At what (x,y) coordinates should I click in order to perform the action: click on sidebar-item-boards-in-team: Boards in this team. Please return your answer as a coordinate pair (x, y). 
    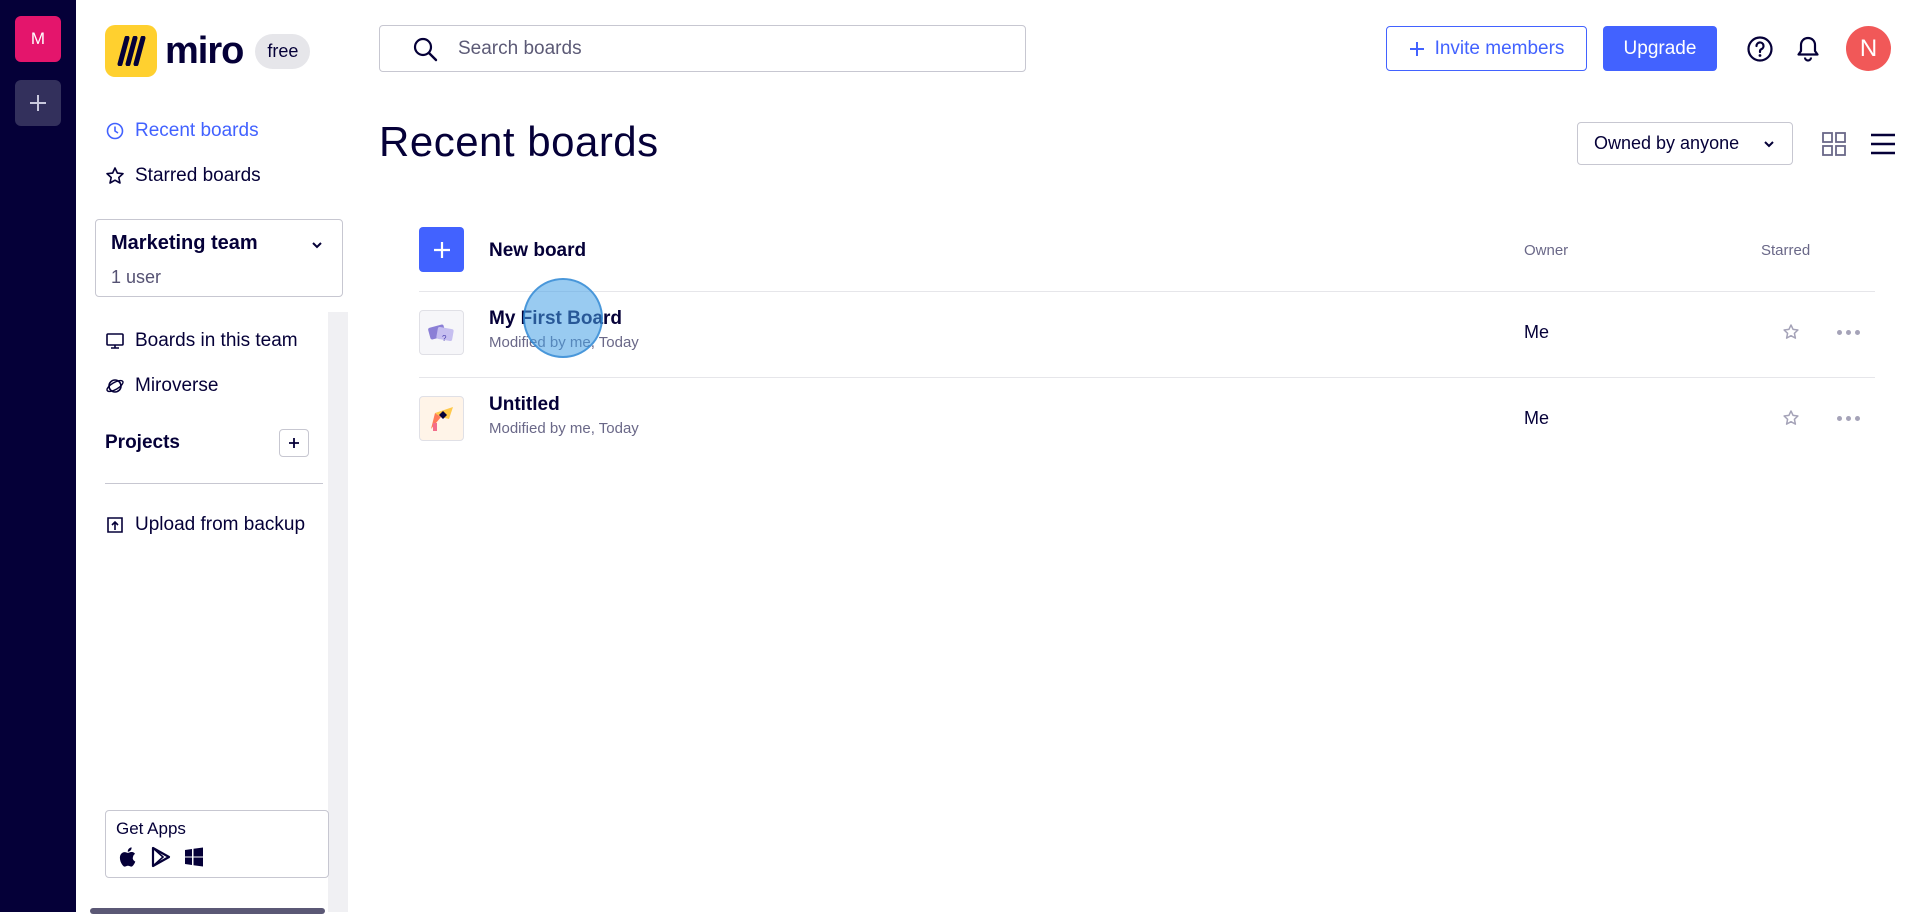
    Looking at the image, I should click on (201, 341).